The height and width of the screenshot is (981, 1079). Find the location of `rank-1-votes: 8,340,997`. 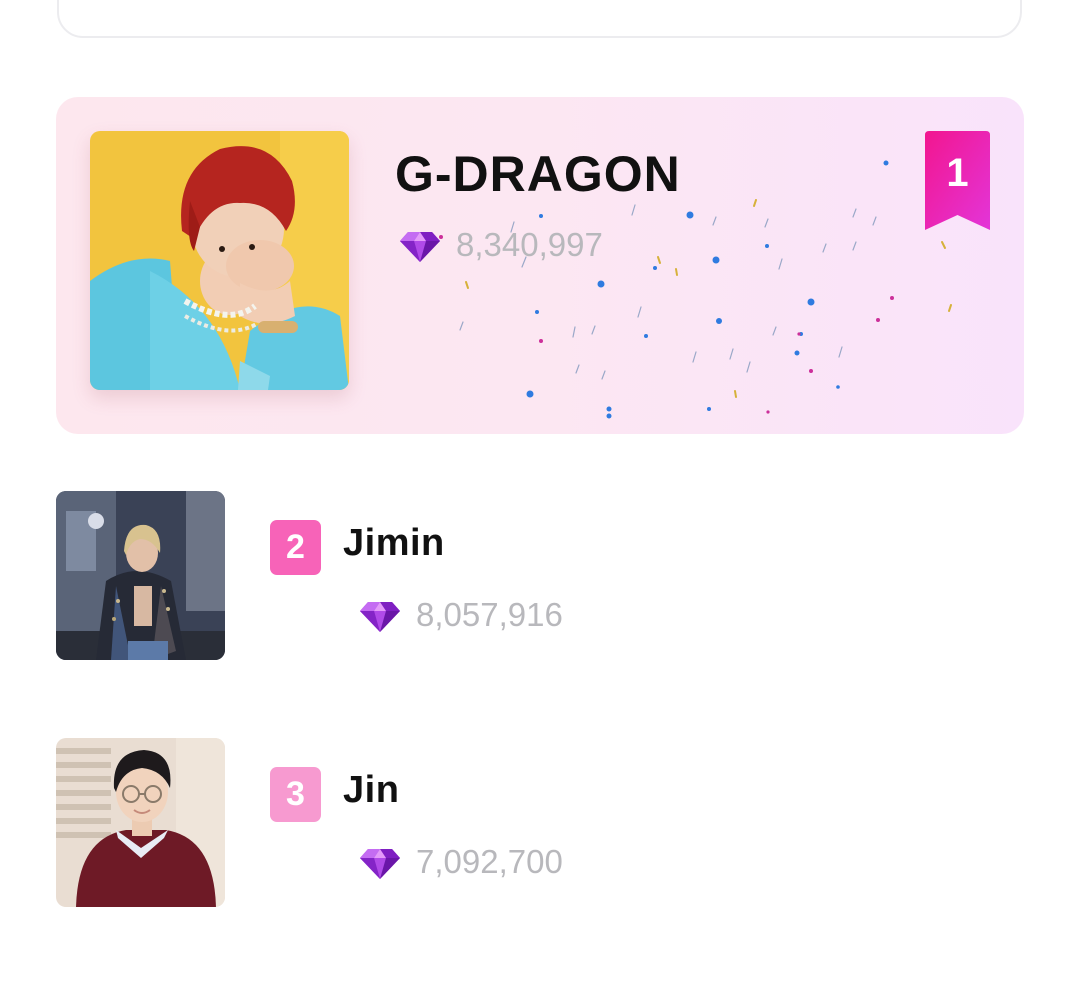

rank-1-votes: 8,340,997 is located at coordinates (501, 245).